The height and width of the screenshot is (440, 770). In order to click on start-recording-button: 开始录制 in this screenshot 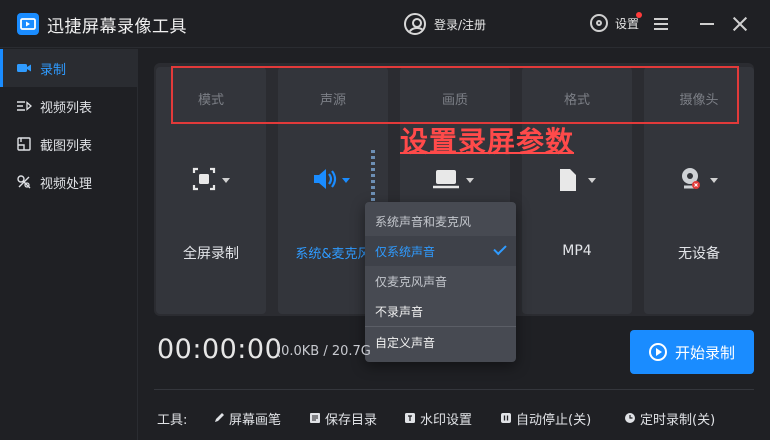, I will do `click(692, 352)`.